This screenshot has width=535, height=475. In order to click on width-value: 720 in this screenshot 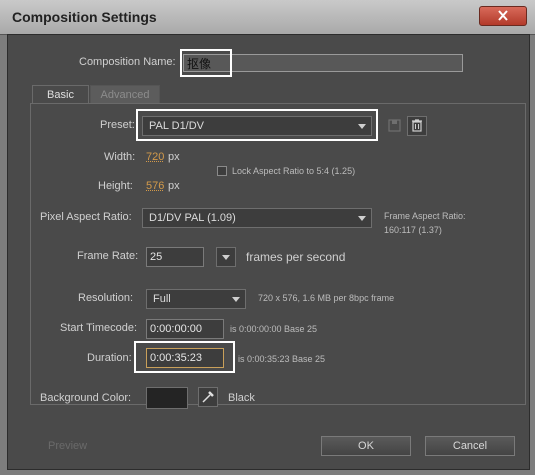, I will do `click(155, 157)`.